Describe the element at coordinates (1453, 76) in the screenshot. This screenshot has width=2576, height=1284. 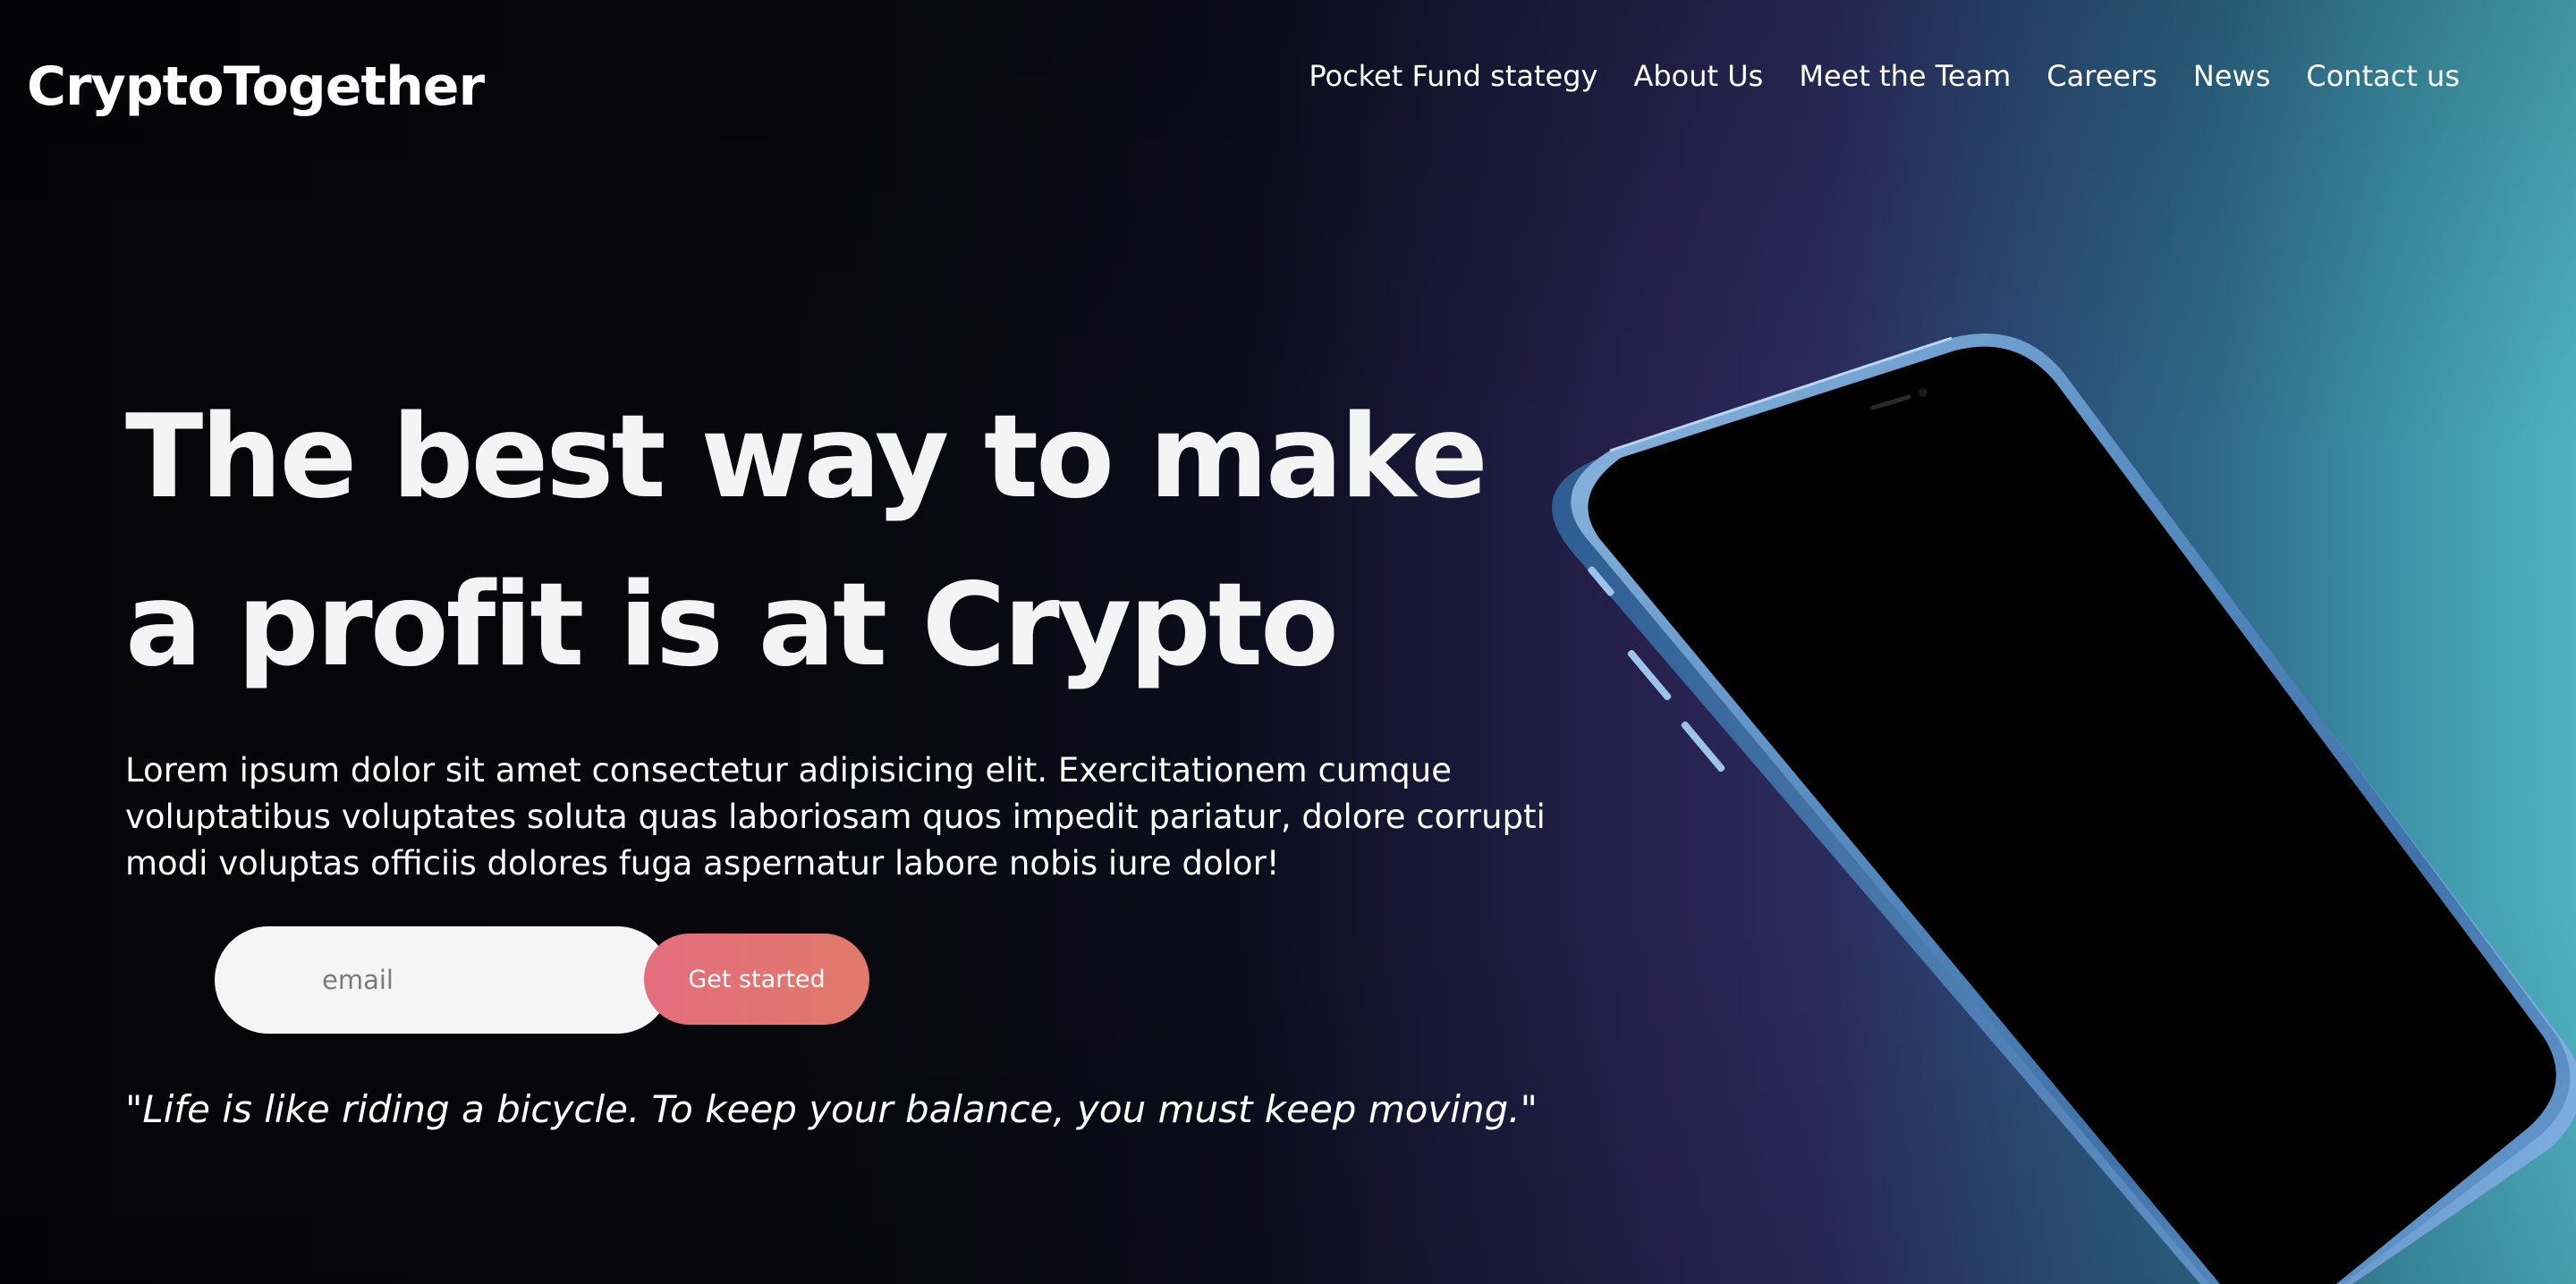
I see `nav-link-pocket-fund-strategy: Pocket Fund stategy` at that location.